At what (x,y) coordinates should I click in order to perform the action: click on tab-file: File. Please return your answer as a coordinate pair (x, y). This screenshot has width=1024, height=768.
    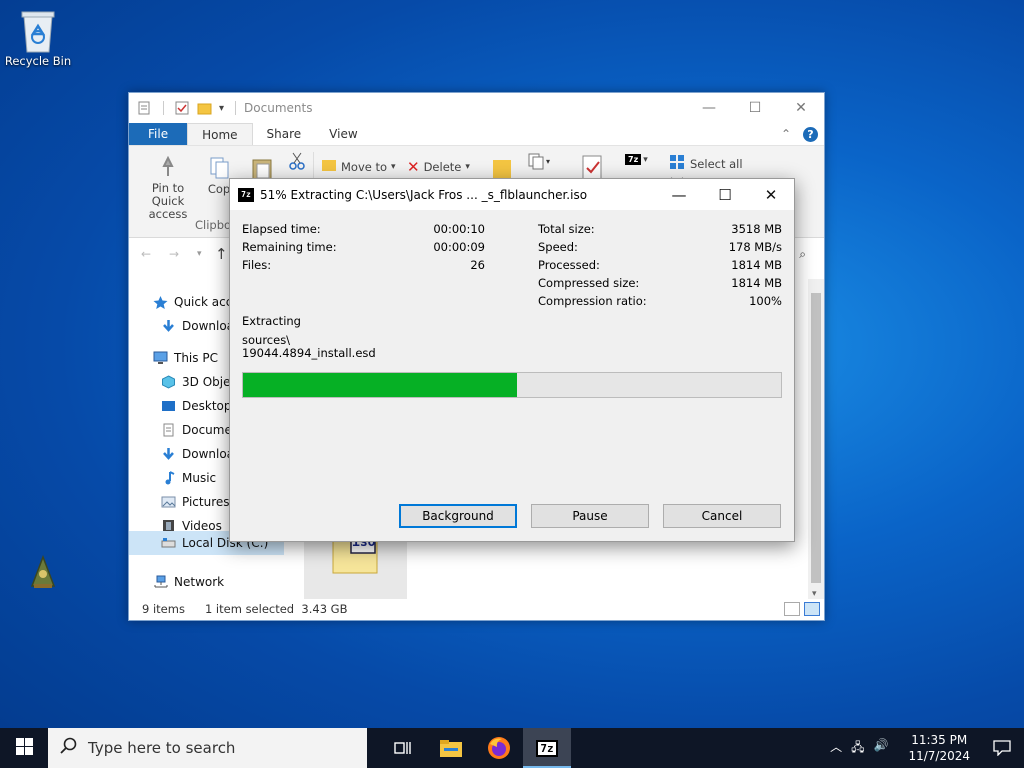
    Looking at the image, I should click on (158, 134).